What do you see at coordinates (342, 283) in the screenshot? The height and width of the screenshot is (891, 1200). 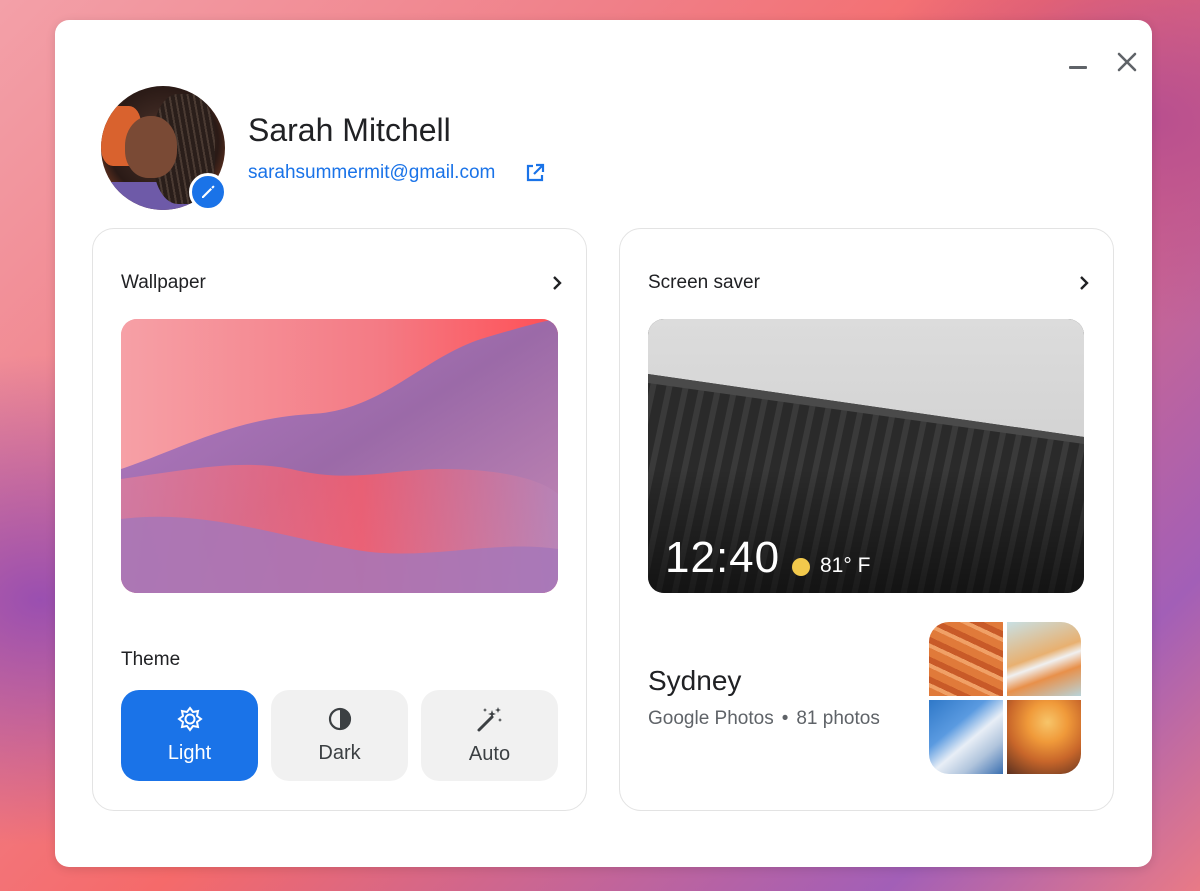 I see `wallpaper-header: Wallpaper` at bounding box center [342, 283].